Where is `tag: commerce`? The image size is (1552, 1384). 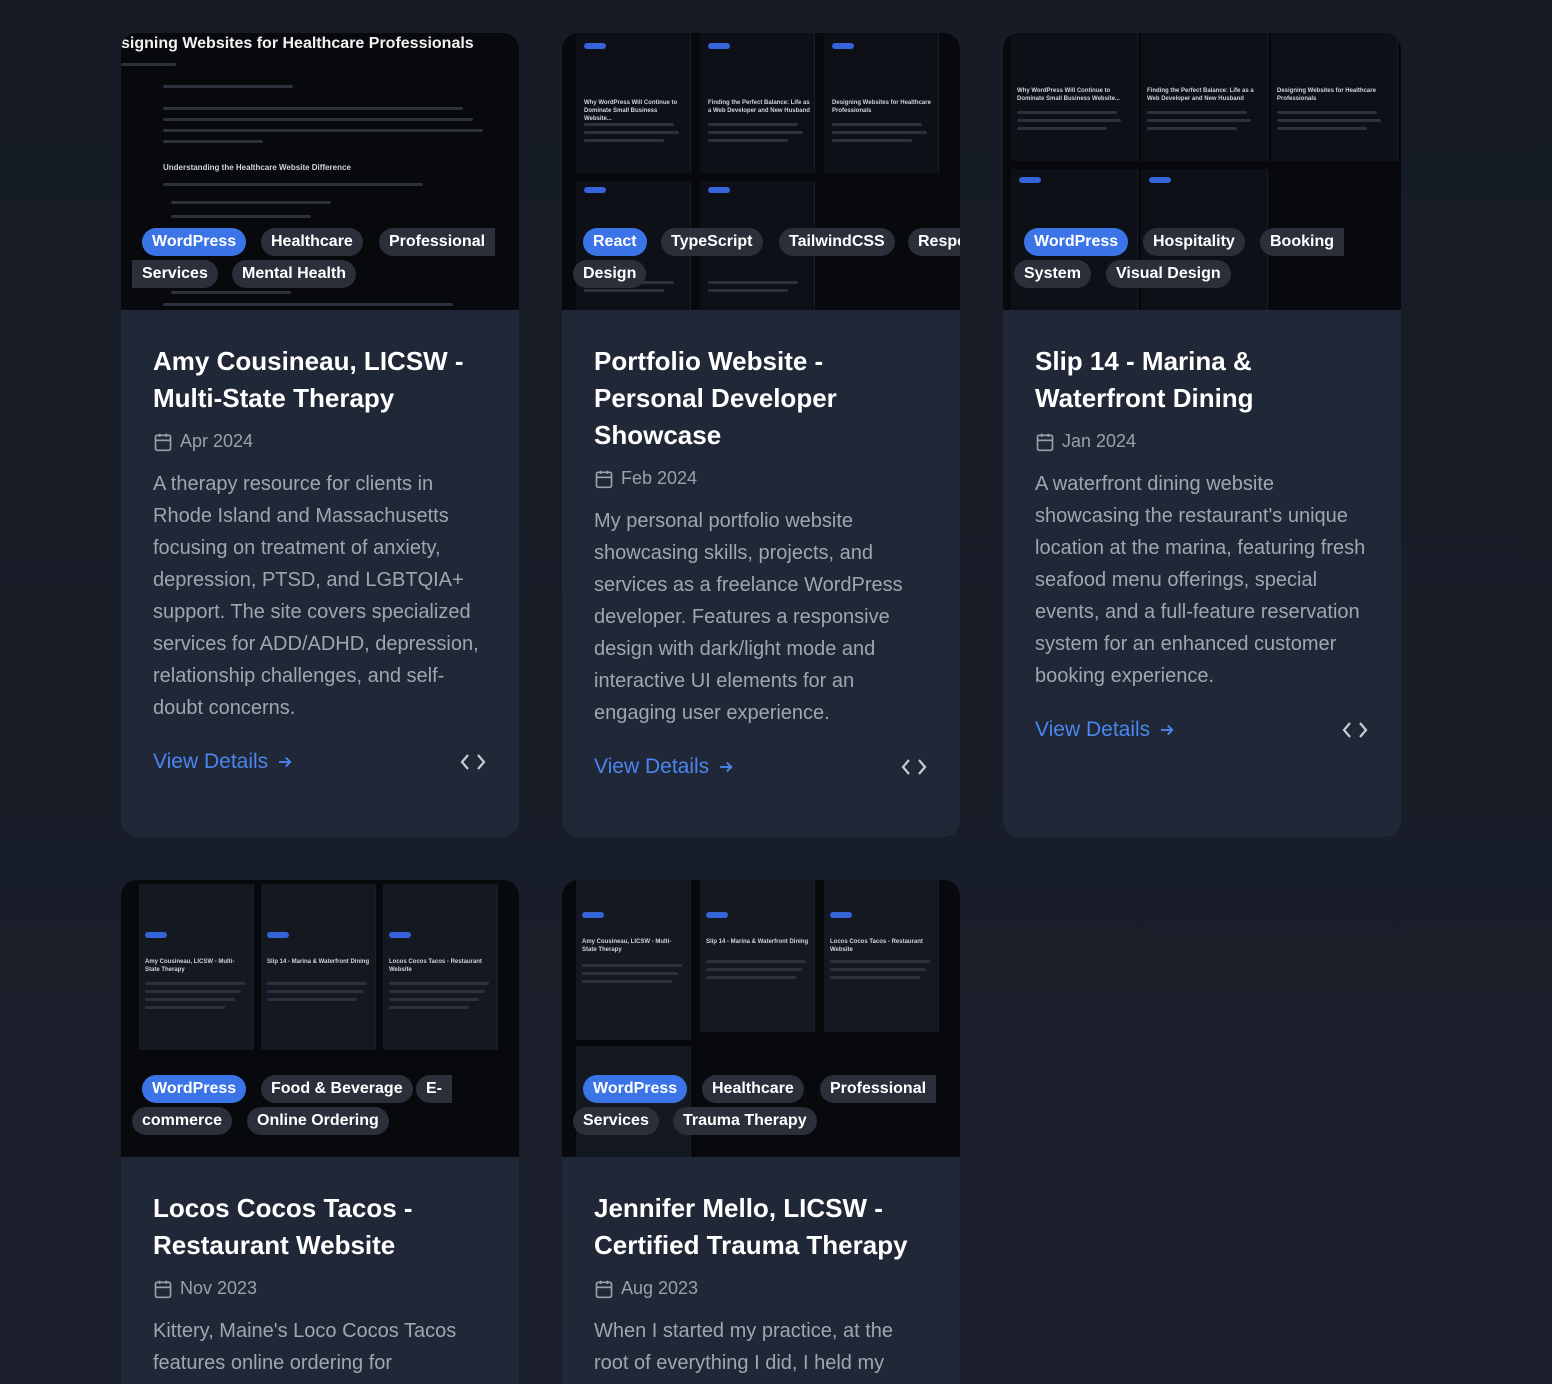
tag: commerce is located at coordinates (182, 1121).